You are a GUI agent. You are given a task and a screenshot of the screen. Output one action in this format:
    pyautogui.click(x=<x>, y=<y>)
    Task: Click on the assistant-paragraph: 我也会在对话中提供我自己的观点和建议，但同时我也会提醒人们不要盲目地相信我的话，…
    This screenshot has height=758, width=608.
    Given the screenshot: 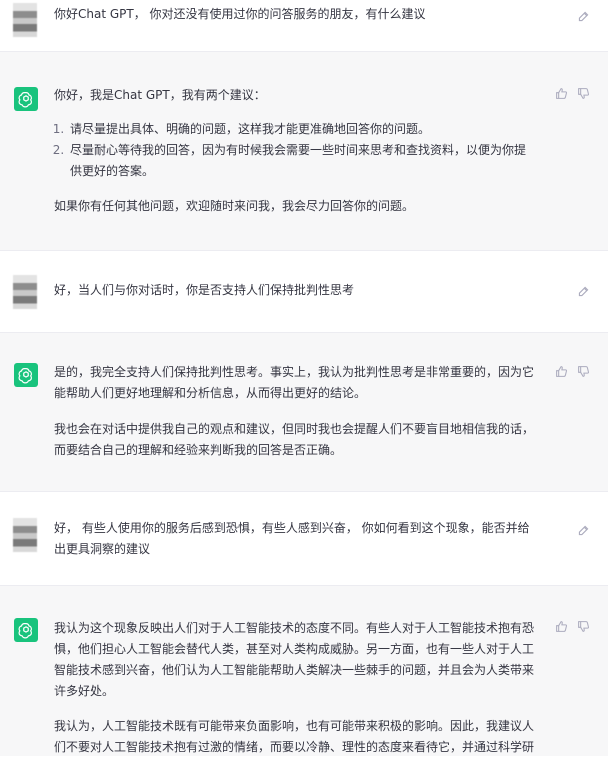 What is the action you would take?
    pyautogui.click(x=294, y=439)
    